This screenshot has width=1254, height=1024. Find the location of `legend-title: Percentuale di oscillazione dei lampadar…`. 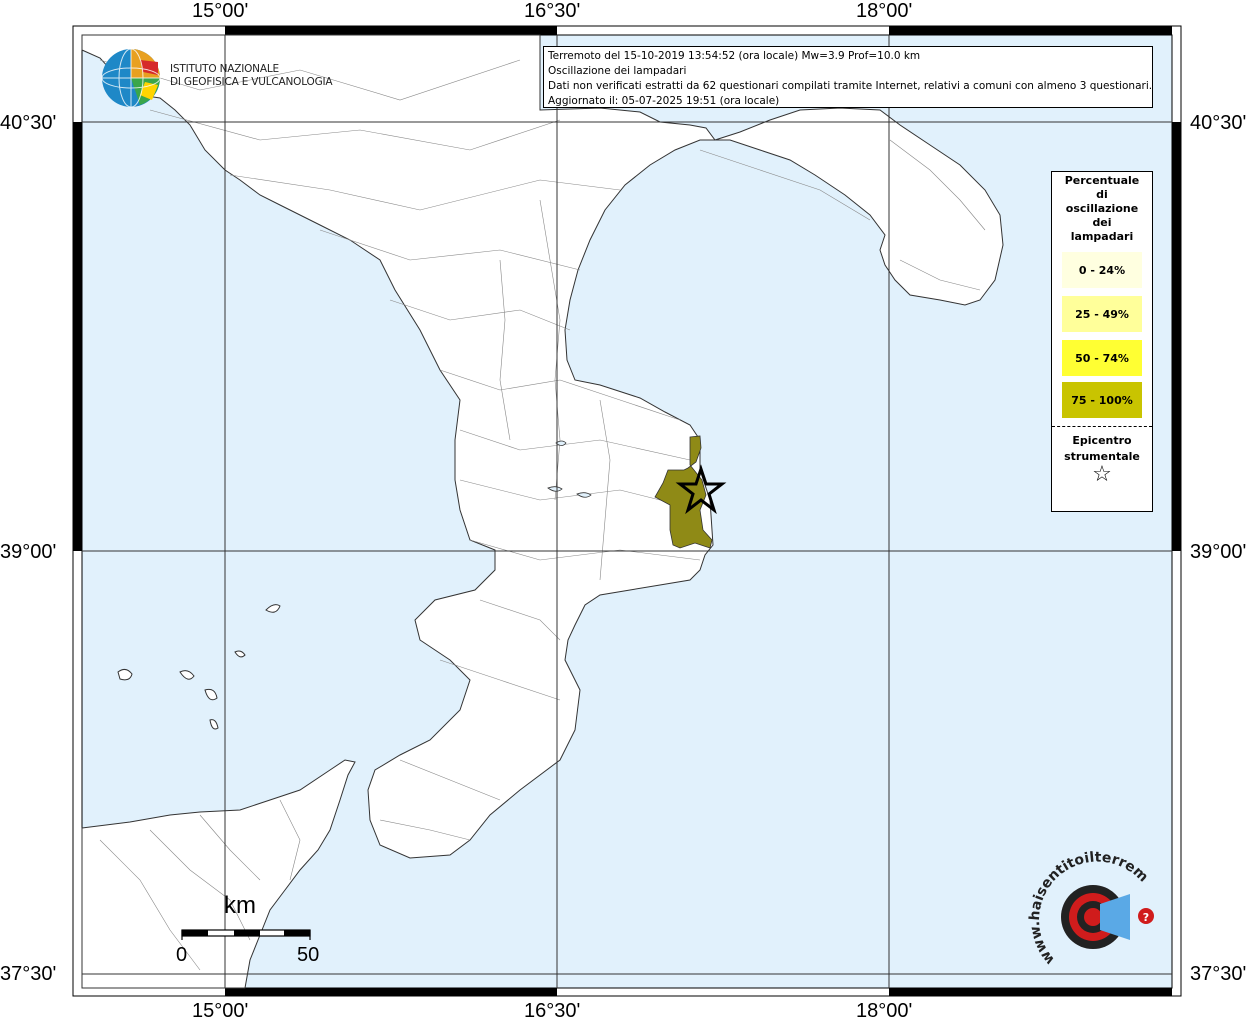

legend-title: Percentuale di oscillazione dei lampadar… is located at coordinates (1102, 209).